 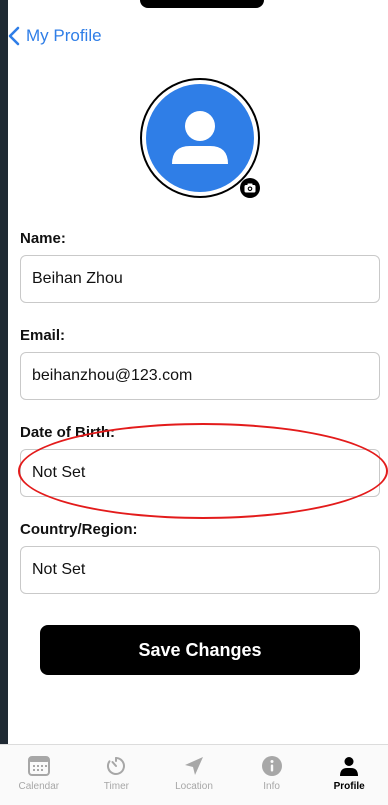 I want to click on device-frame-edge, so click(x=4, y=402).